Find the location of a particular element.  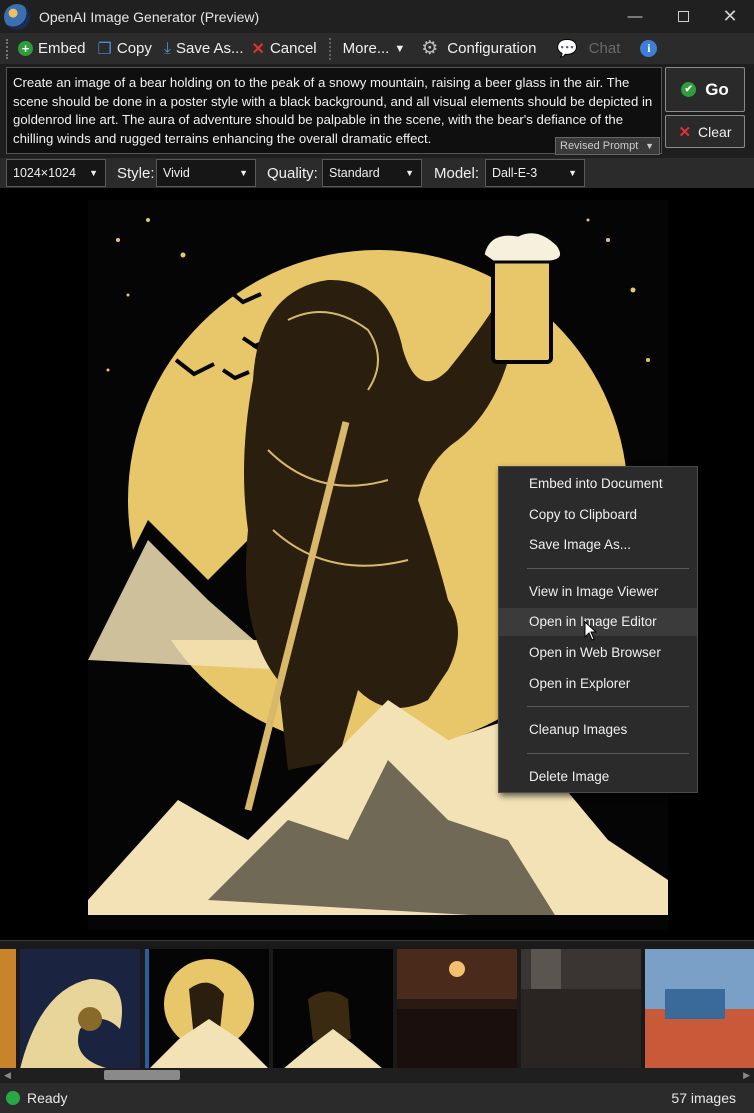

thumbnail-selected is located at coordinates (209, 1009).